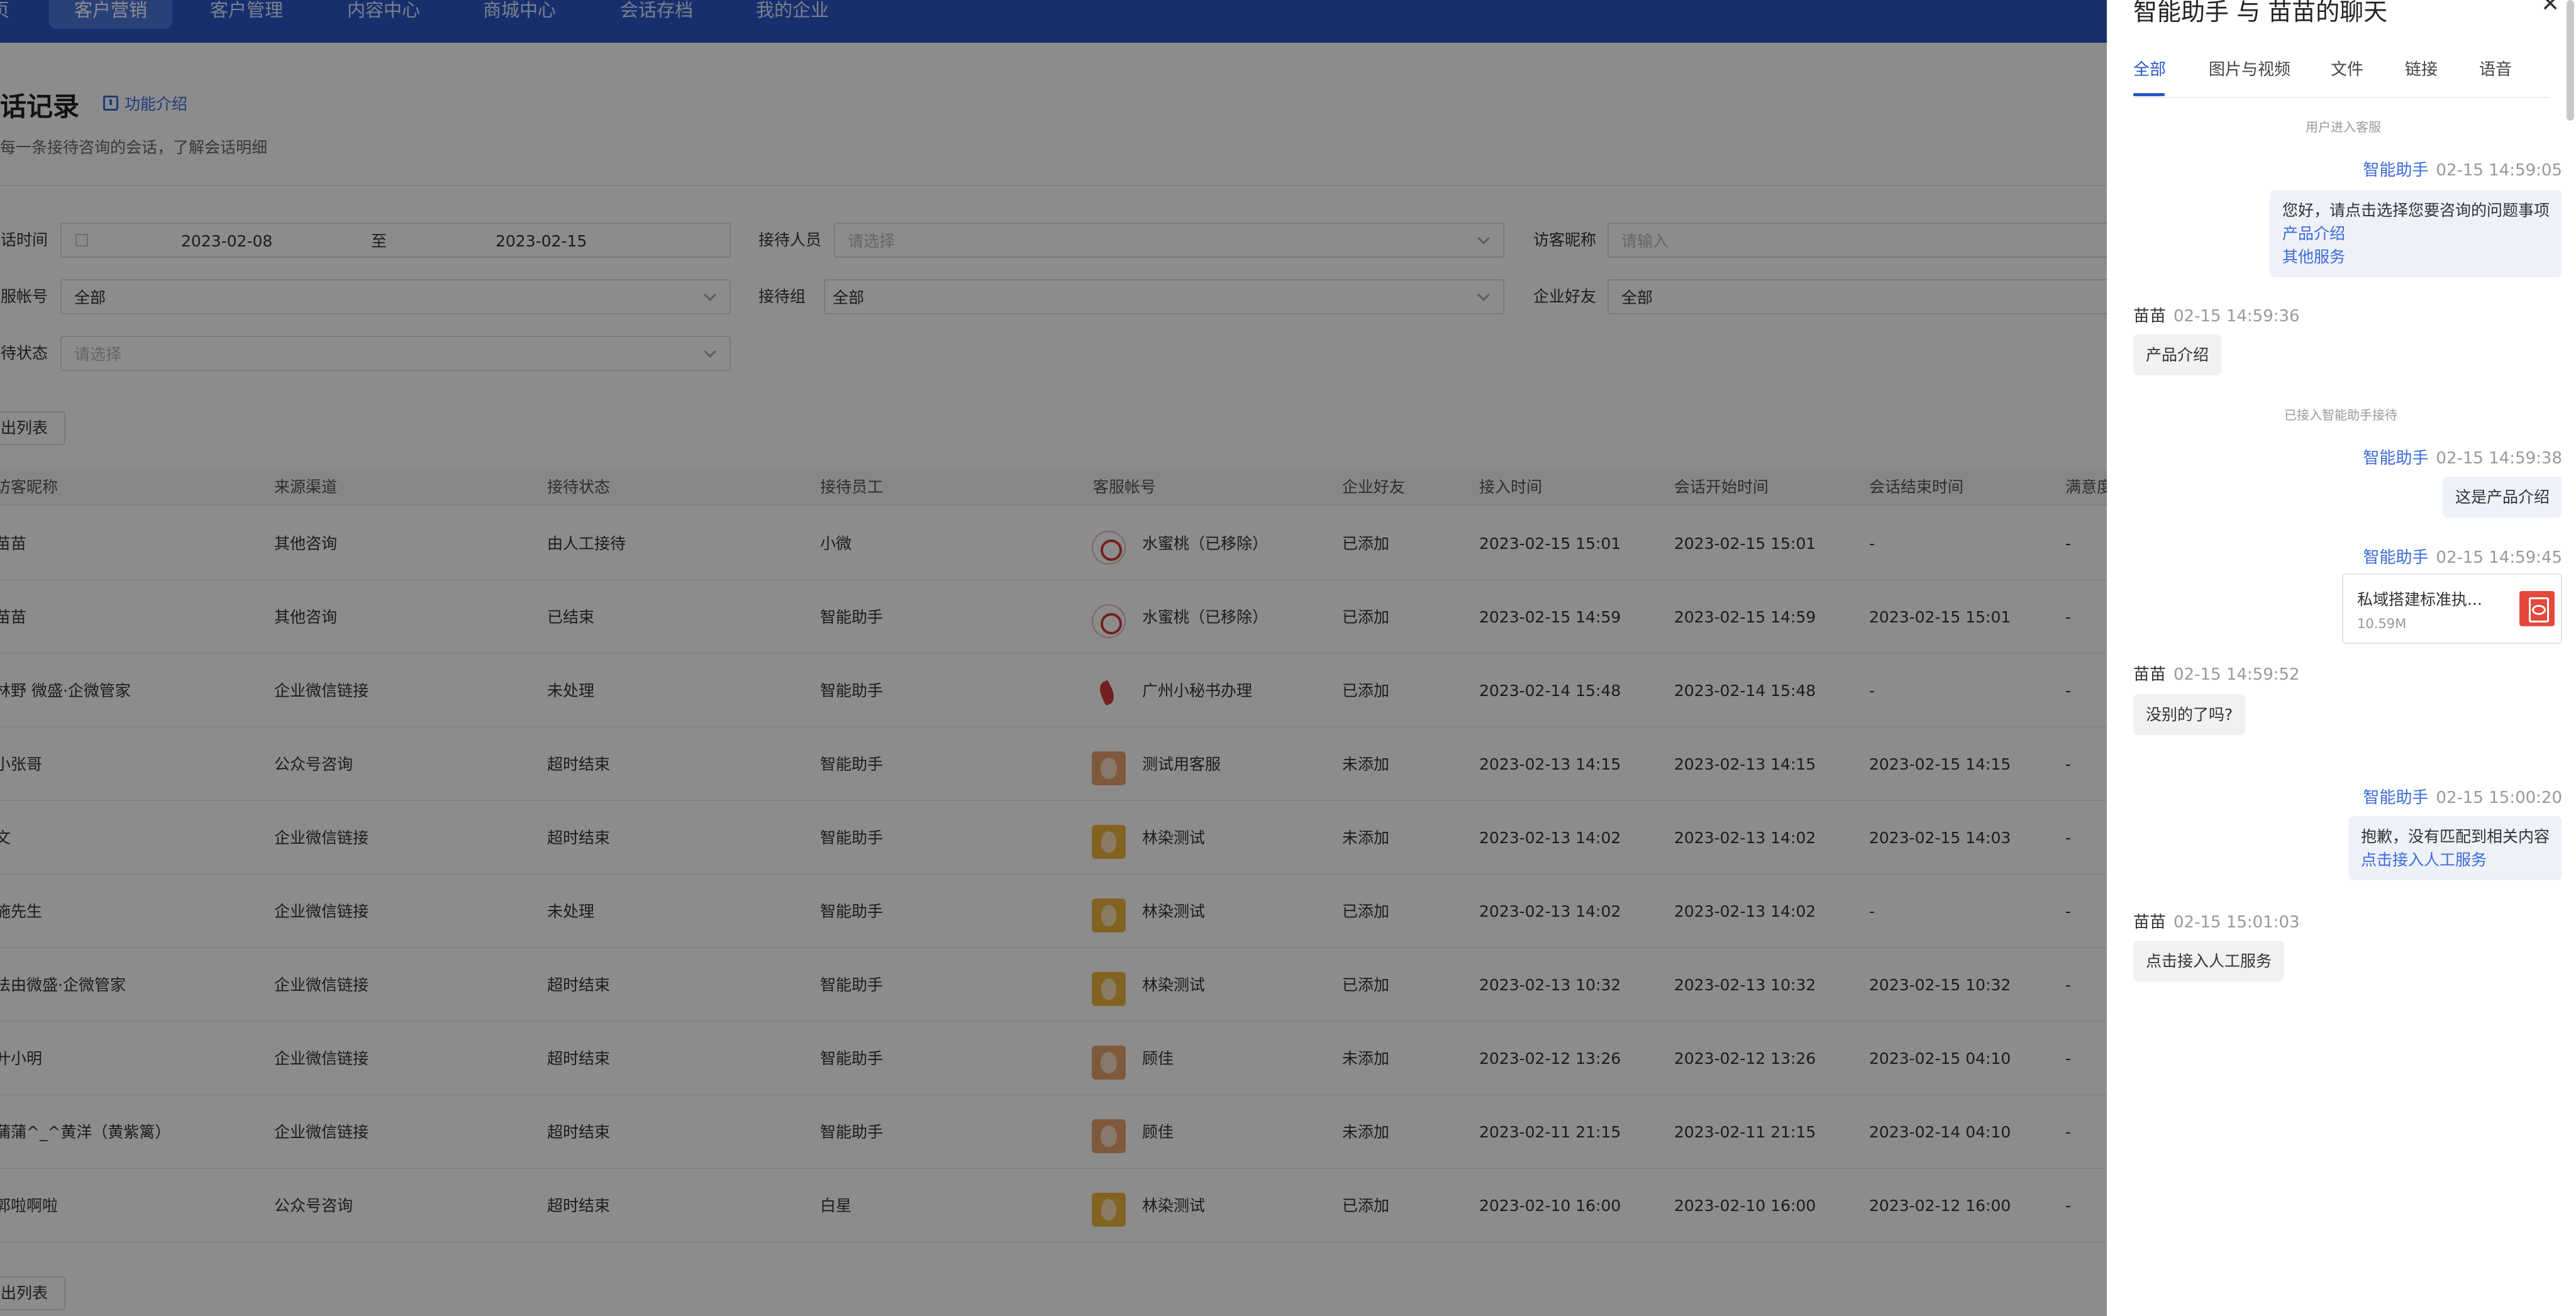 The image size is (2576, 1316). I want to click on user-message-bubble: 没别的了吗?, so click(2189, 715).